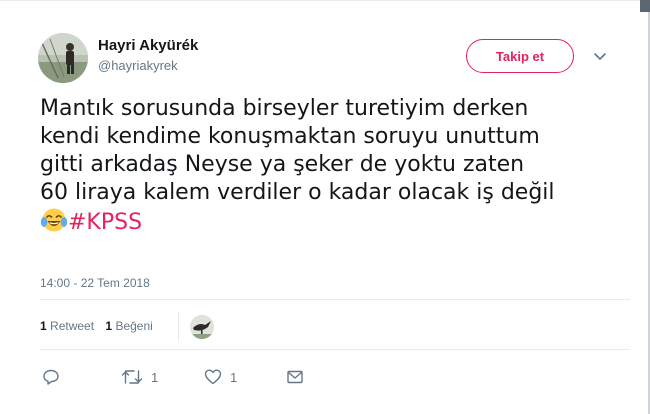 This screenshot has height=414, width=650. I want to click on like-stat-count: 1, so click(109, 326).